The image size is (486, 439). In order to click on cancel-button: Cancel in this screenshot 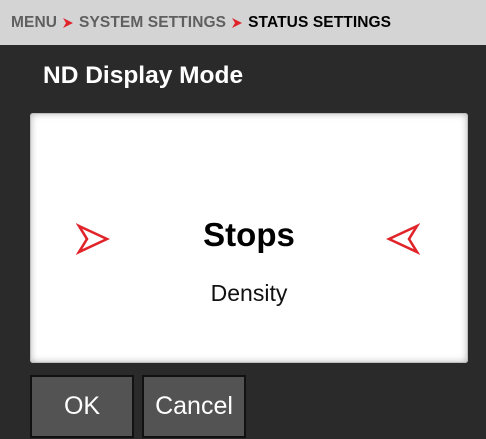, I will do `click(194, 406)`.